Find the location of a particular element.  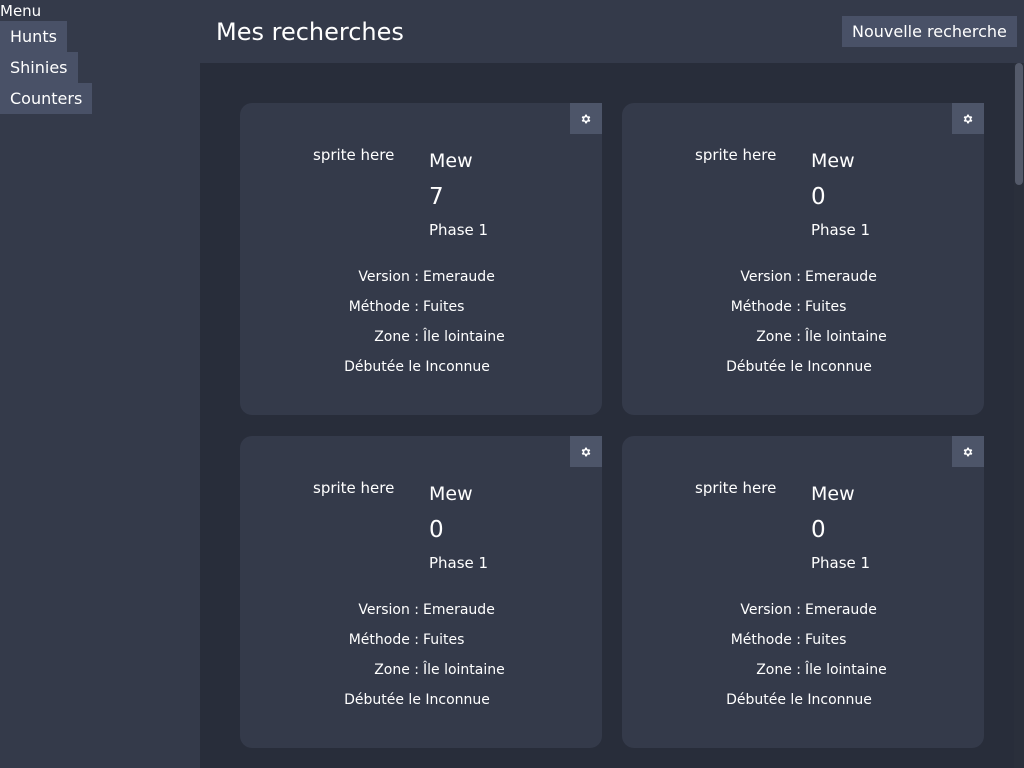

new-search-button: Nouvelle recherche is located at coordinates (929, 31).